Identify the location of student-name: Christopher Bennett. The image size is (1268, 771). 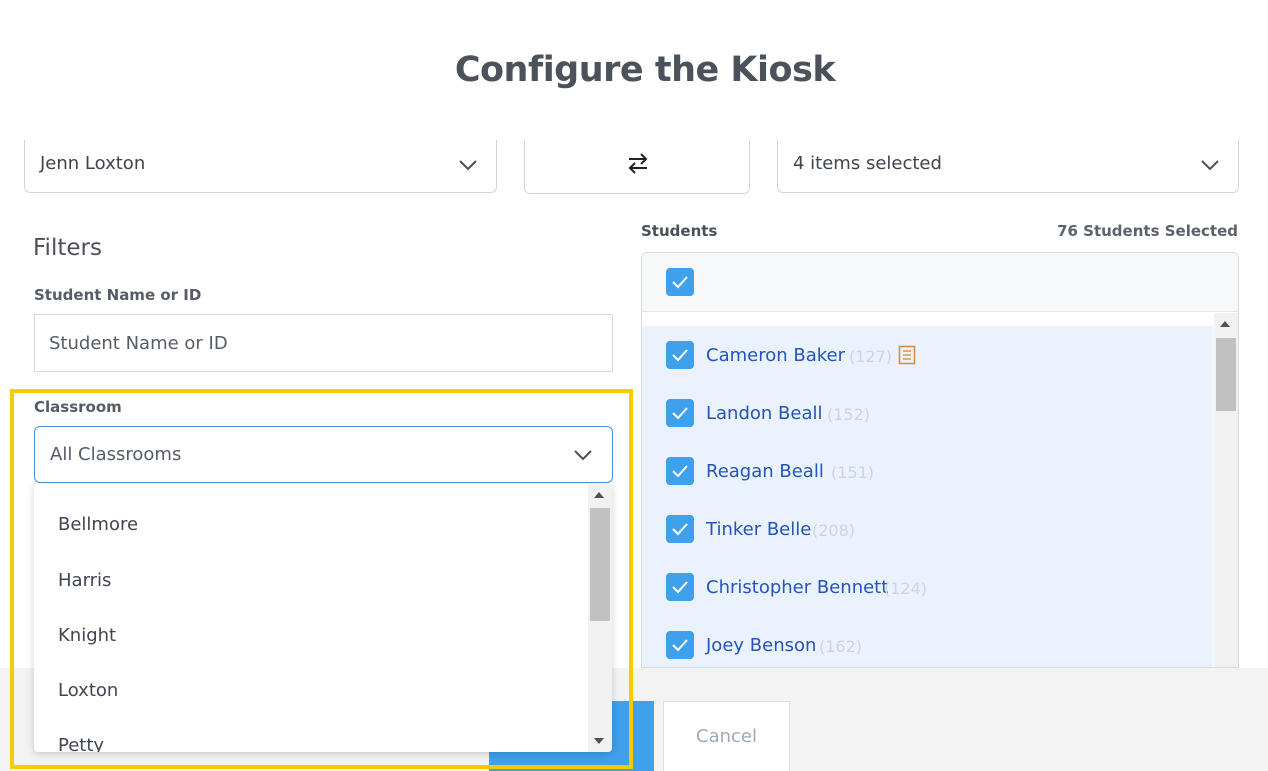
(797, 587).